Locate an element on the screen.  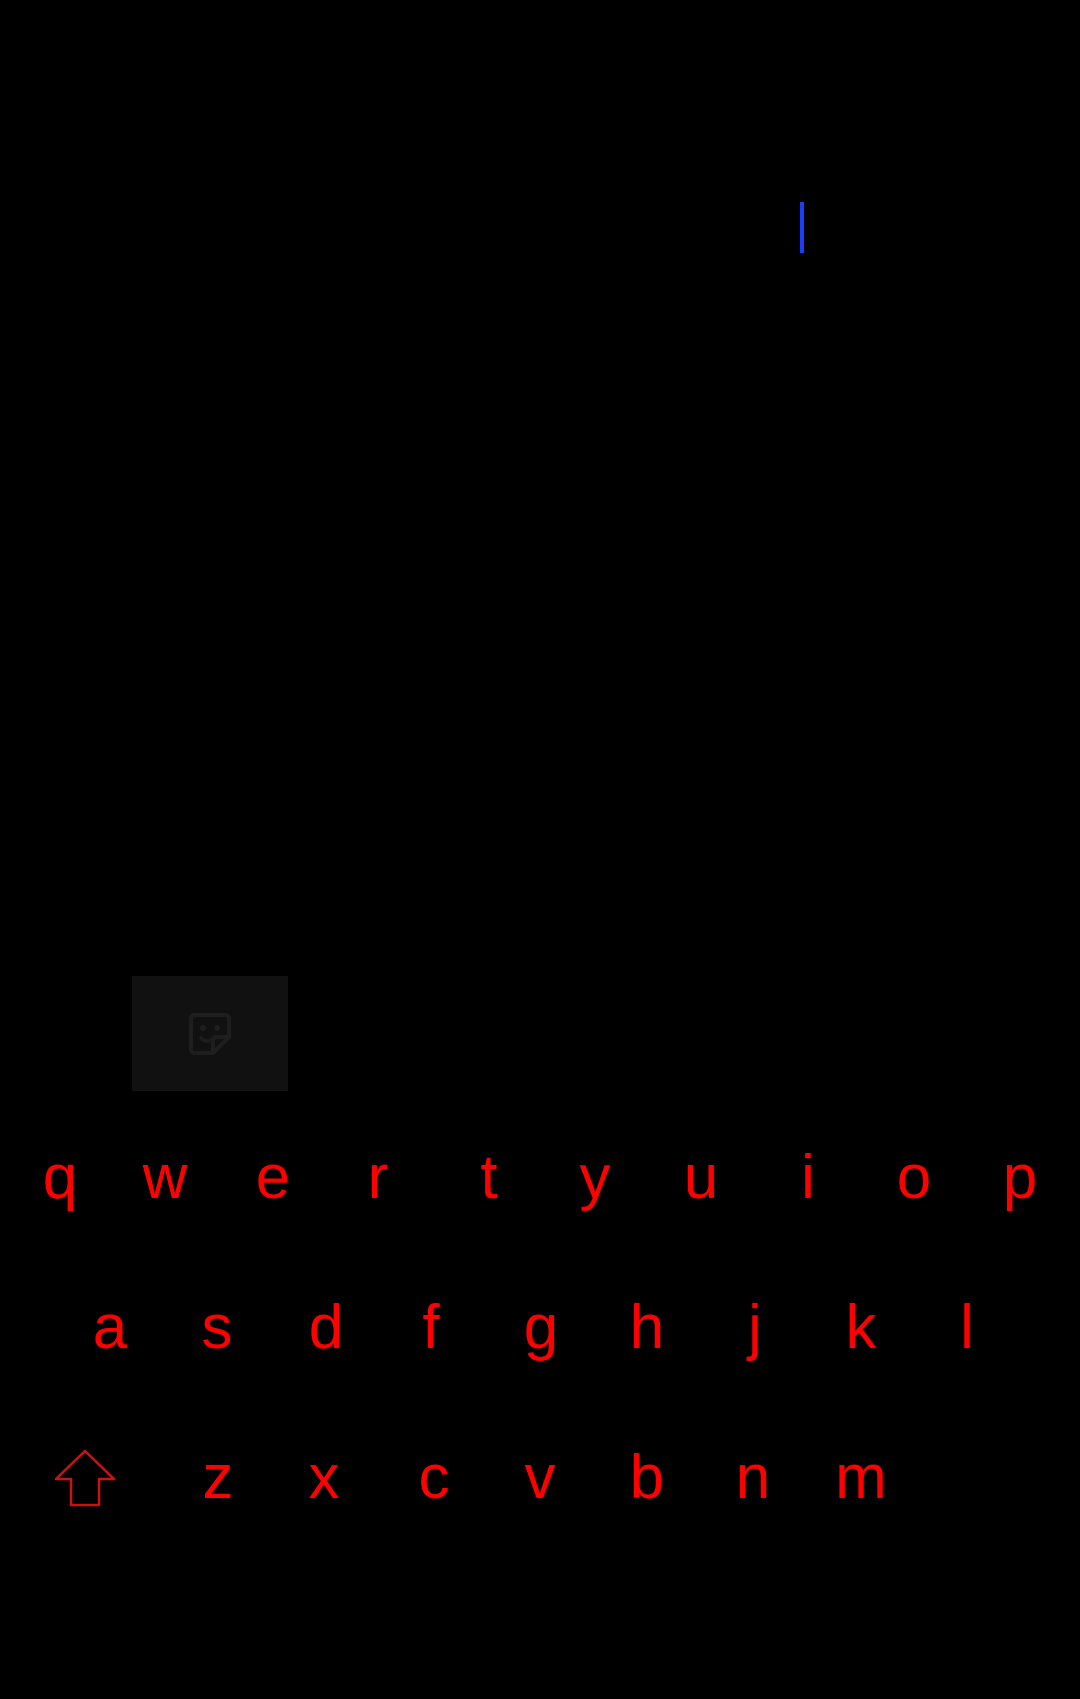
key-k: k is located at coordinates (861, 1328).